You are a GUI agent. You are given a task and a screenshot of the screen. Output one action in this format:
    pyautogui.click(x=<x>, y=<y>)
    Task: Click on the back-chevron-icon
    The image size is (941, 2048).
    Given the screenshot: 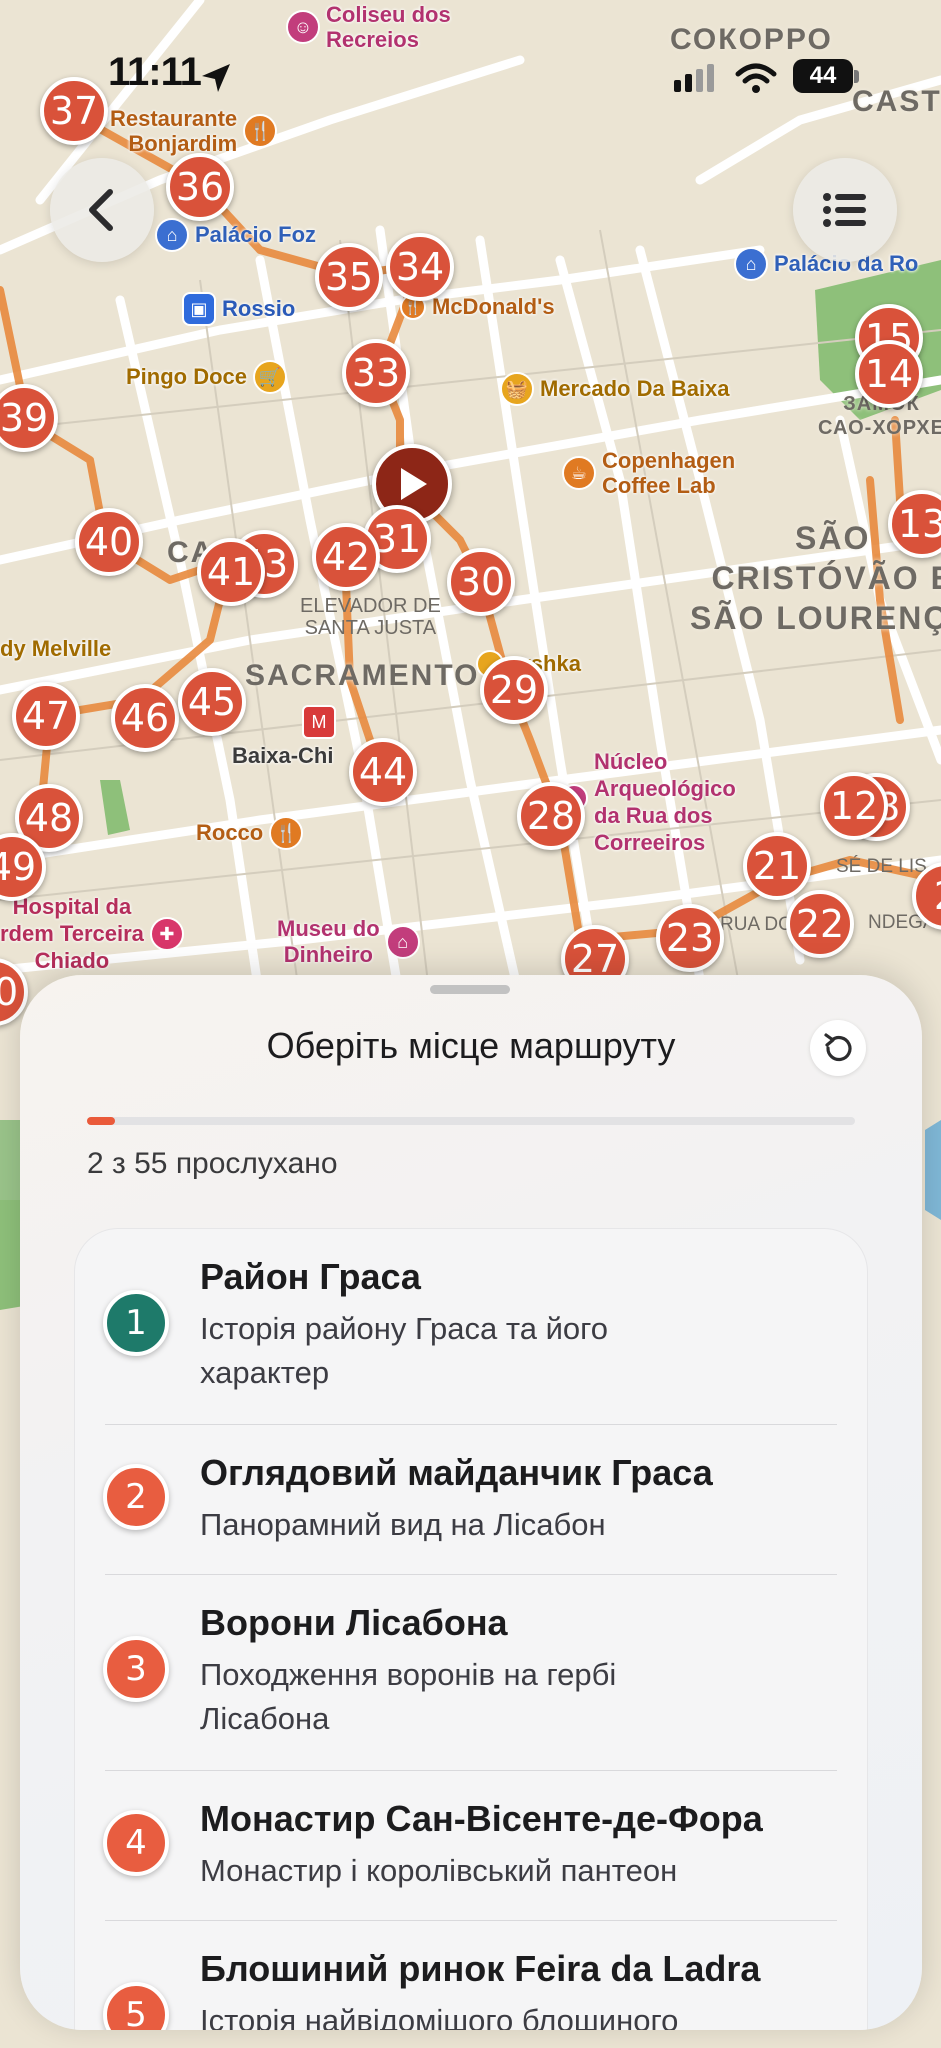 What is the action you would take?
    pyautogui.click(x=101, y=210)
    